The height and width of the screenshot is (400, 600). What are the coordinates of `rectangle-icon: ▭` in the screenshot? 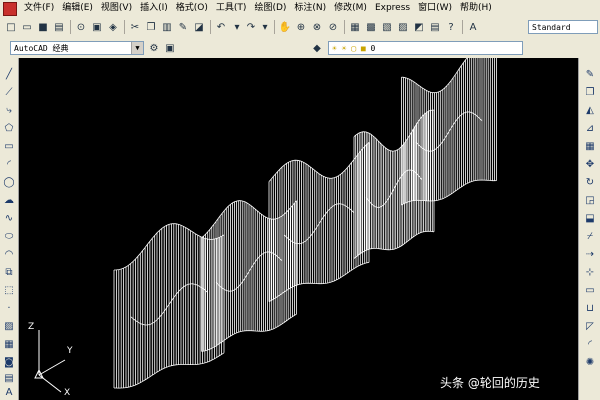 It's located at (9, 146).